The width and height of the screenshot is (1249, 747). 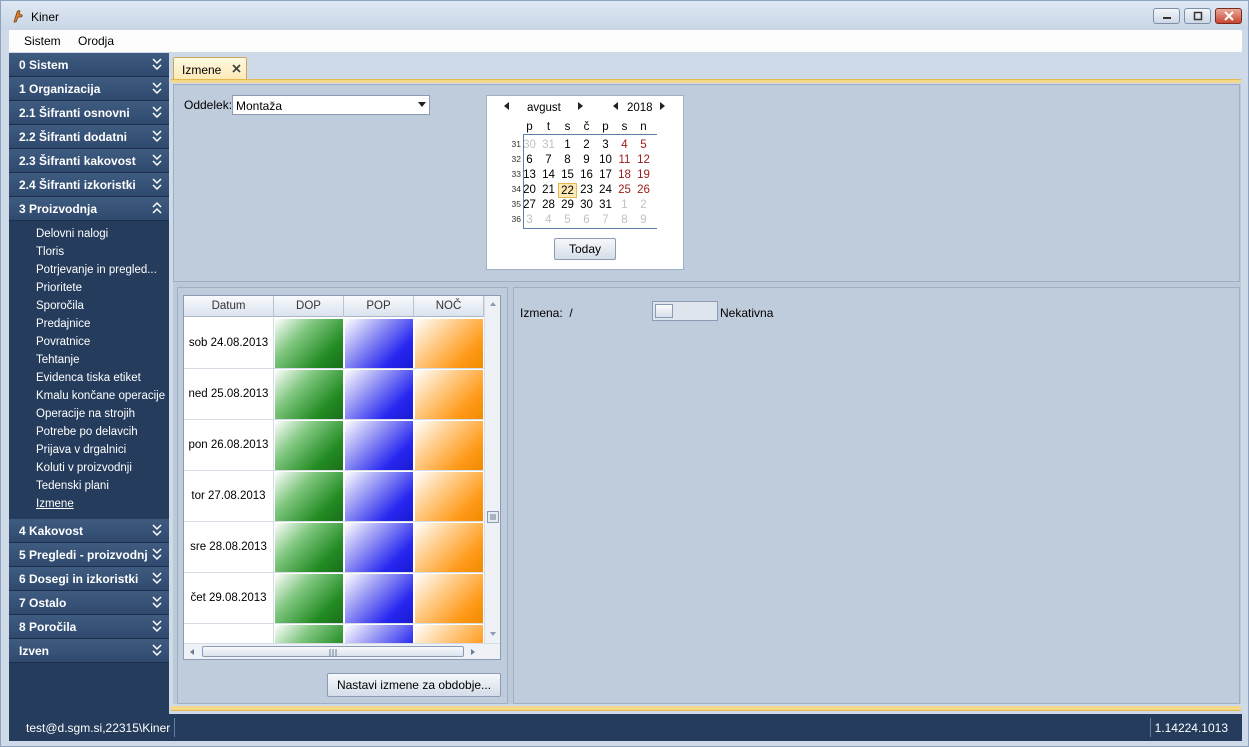 I want to click on calendar-day-today: 22, so click(x=567, y=190).